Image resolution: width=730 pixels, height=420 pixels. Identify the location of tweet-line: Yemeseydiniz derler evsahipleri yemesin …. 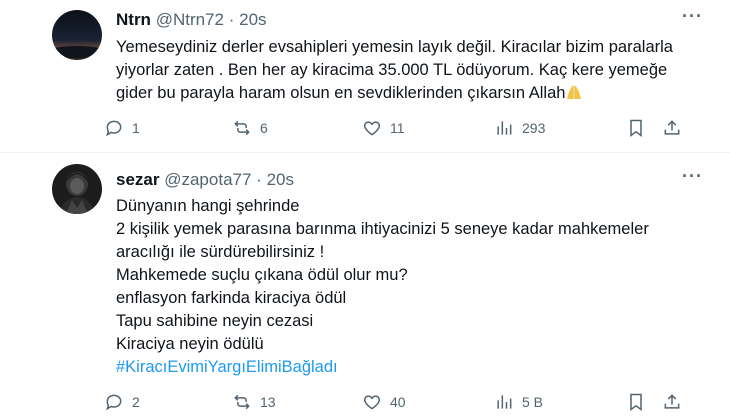
(394, 47).